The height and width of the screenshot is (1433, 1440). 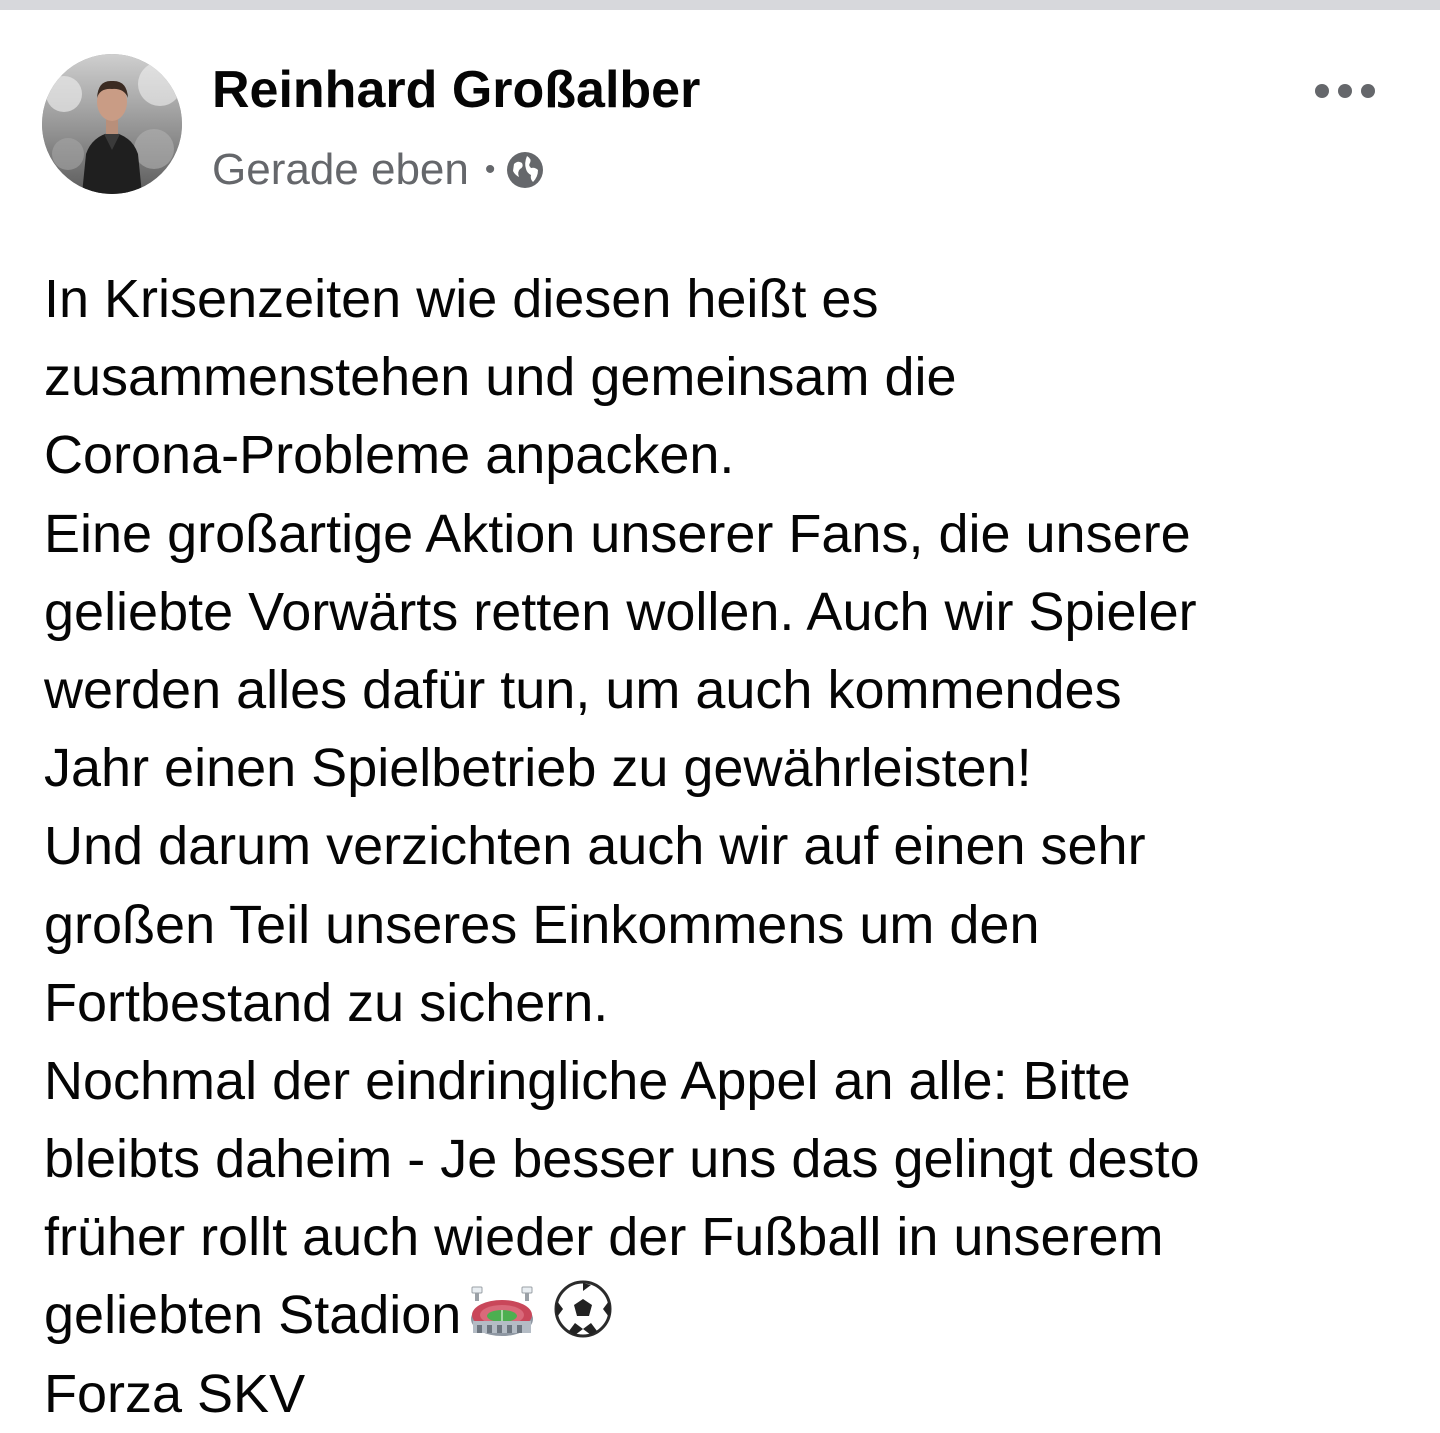 I want to click on top-divider, so click(x=720, y=5).